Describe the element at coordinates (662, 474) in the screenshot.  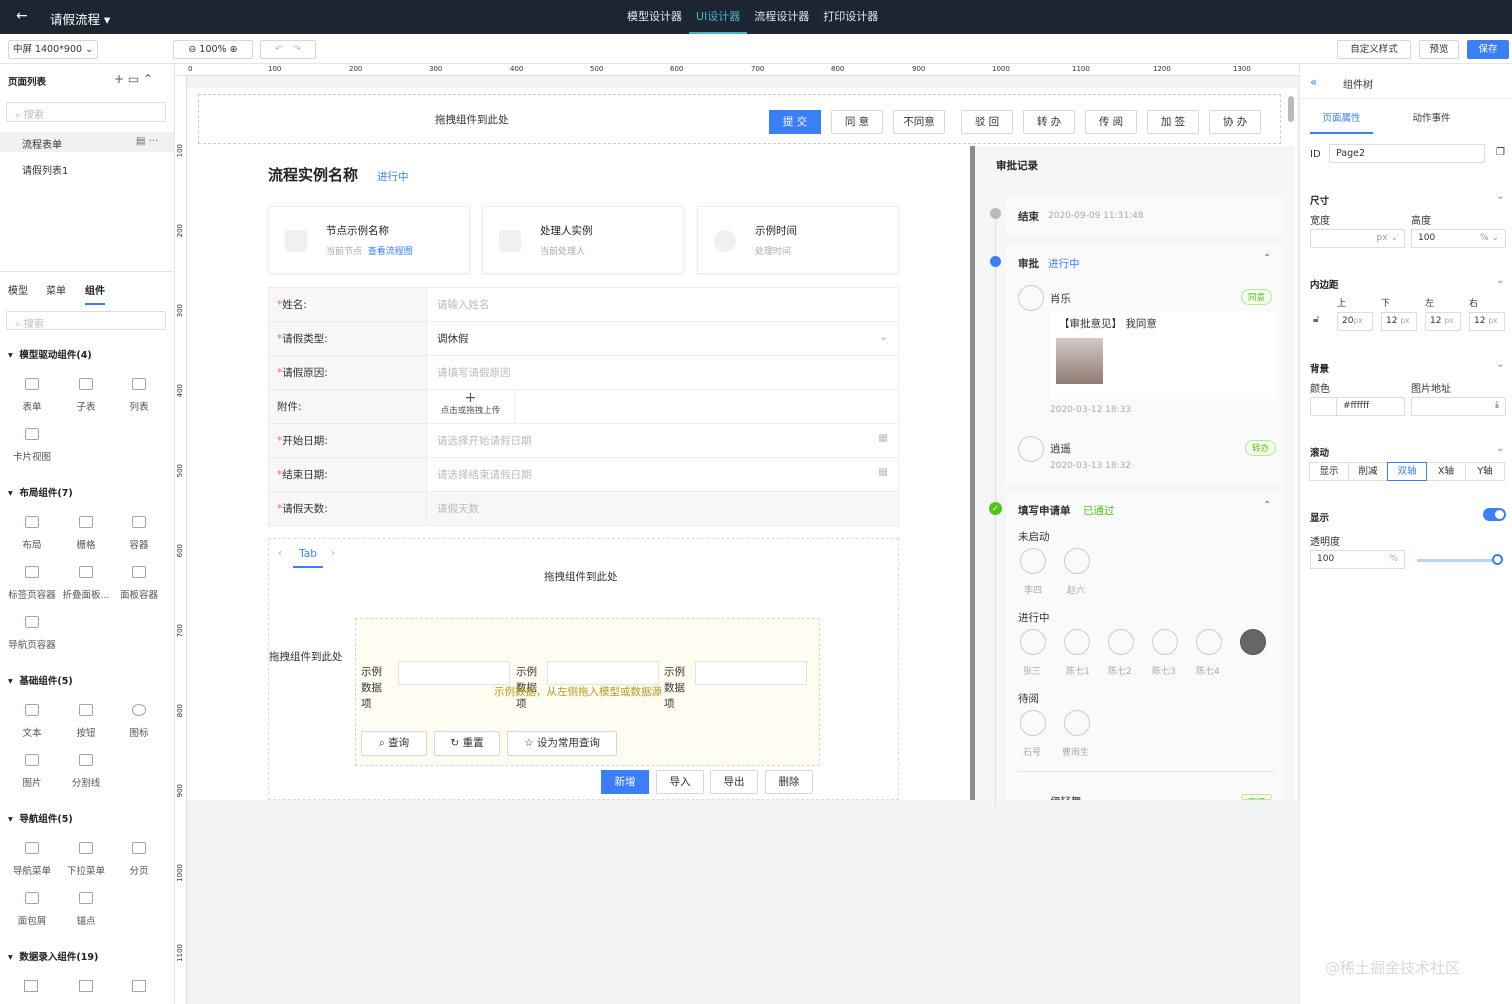
I see `end-date-picker: 请选择结束请假日期 ▦` at that location.